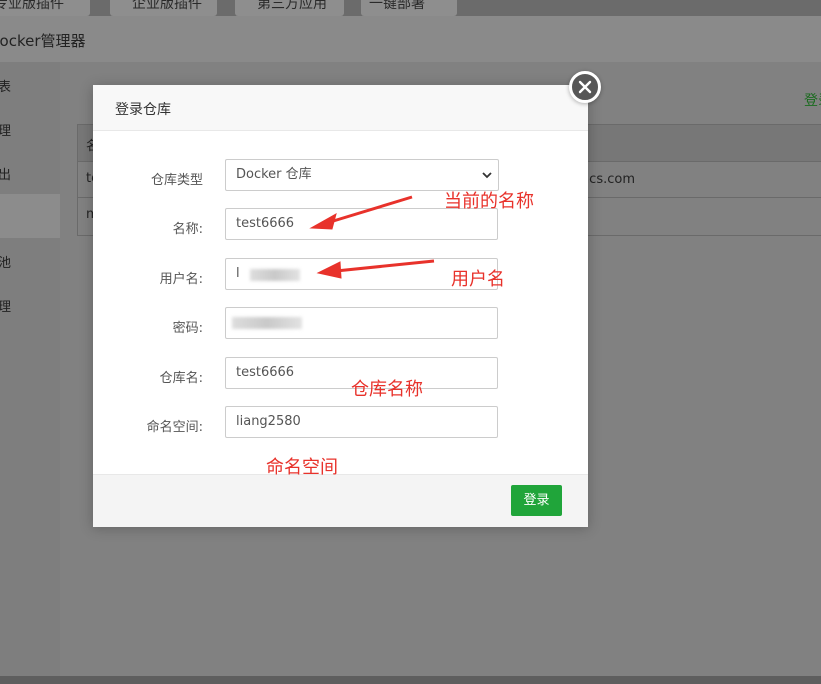  What do you see at coordinates (385, 266) in the screenshot?
I see `arrow-to-username-icon` at bounding box center [385, 266].